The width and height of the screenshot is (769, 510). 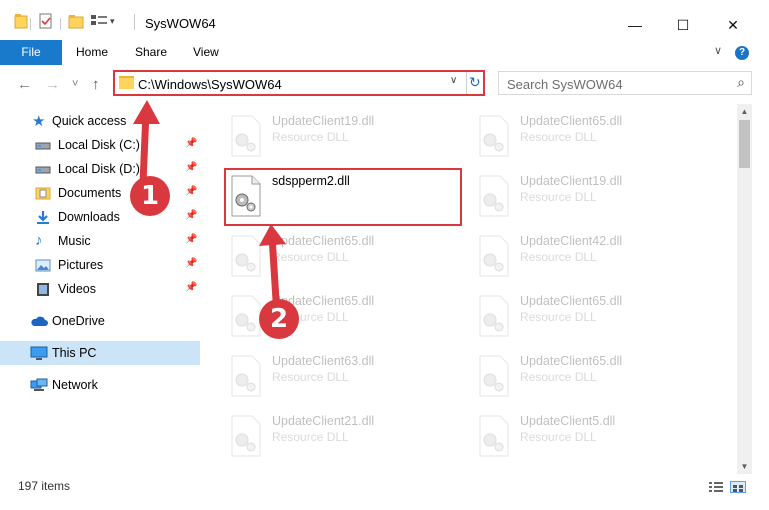 I want to click on new-folder-icon, so click(x=76, y=22).